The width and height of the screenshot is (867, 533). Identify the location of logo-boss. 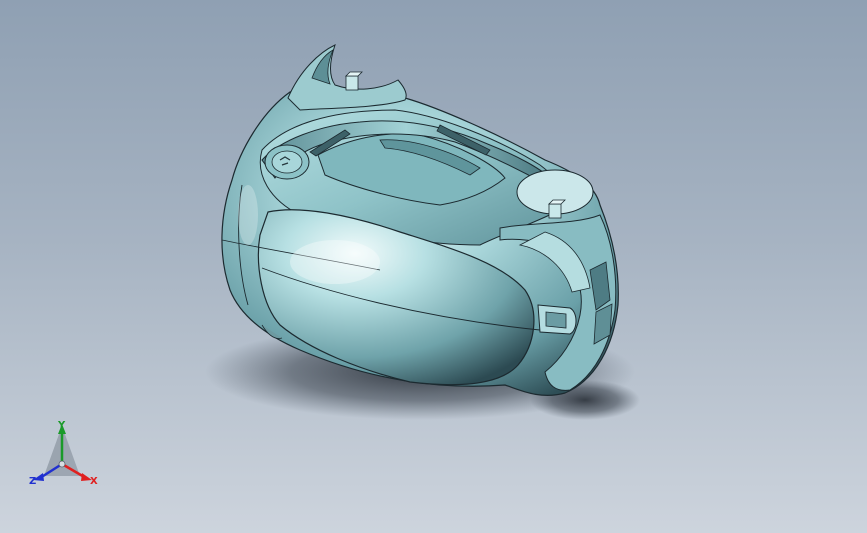
(287, 162).